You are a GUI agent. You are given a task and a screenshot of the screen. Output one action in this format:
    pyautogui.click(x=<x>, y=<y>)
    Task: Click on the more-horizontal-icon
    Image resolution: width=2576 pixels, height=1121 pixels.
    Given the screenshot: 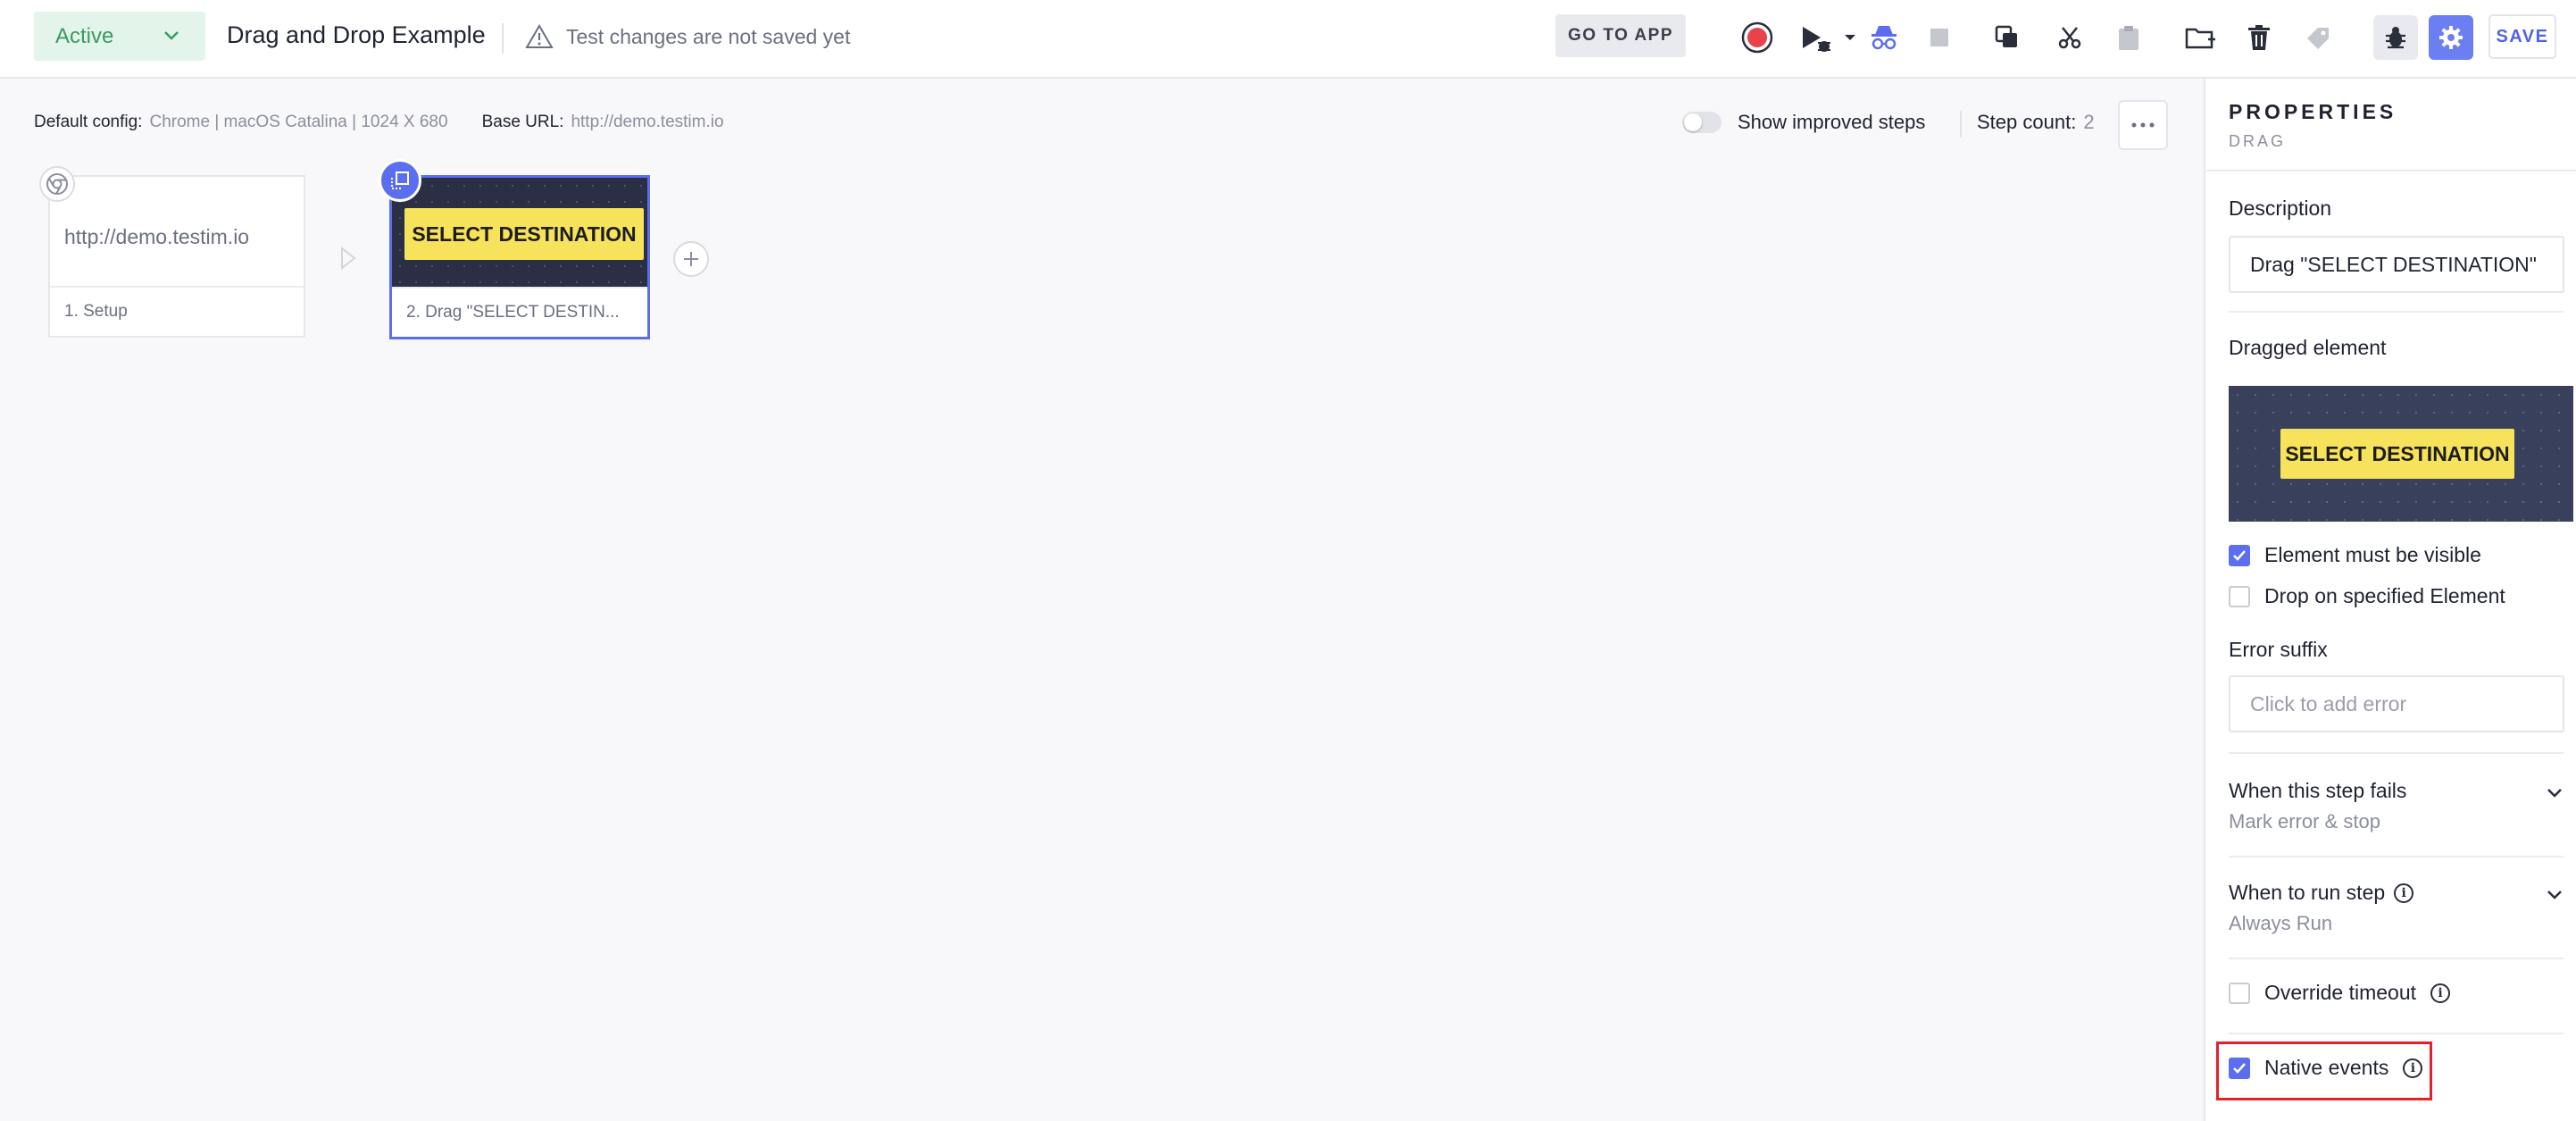 What is the action you would take?
    pyautogui.click(x=2143, y=125)
    